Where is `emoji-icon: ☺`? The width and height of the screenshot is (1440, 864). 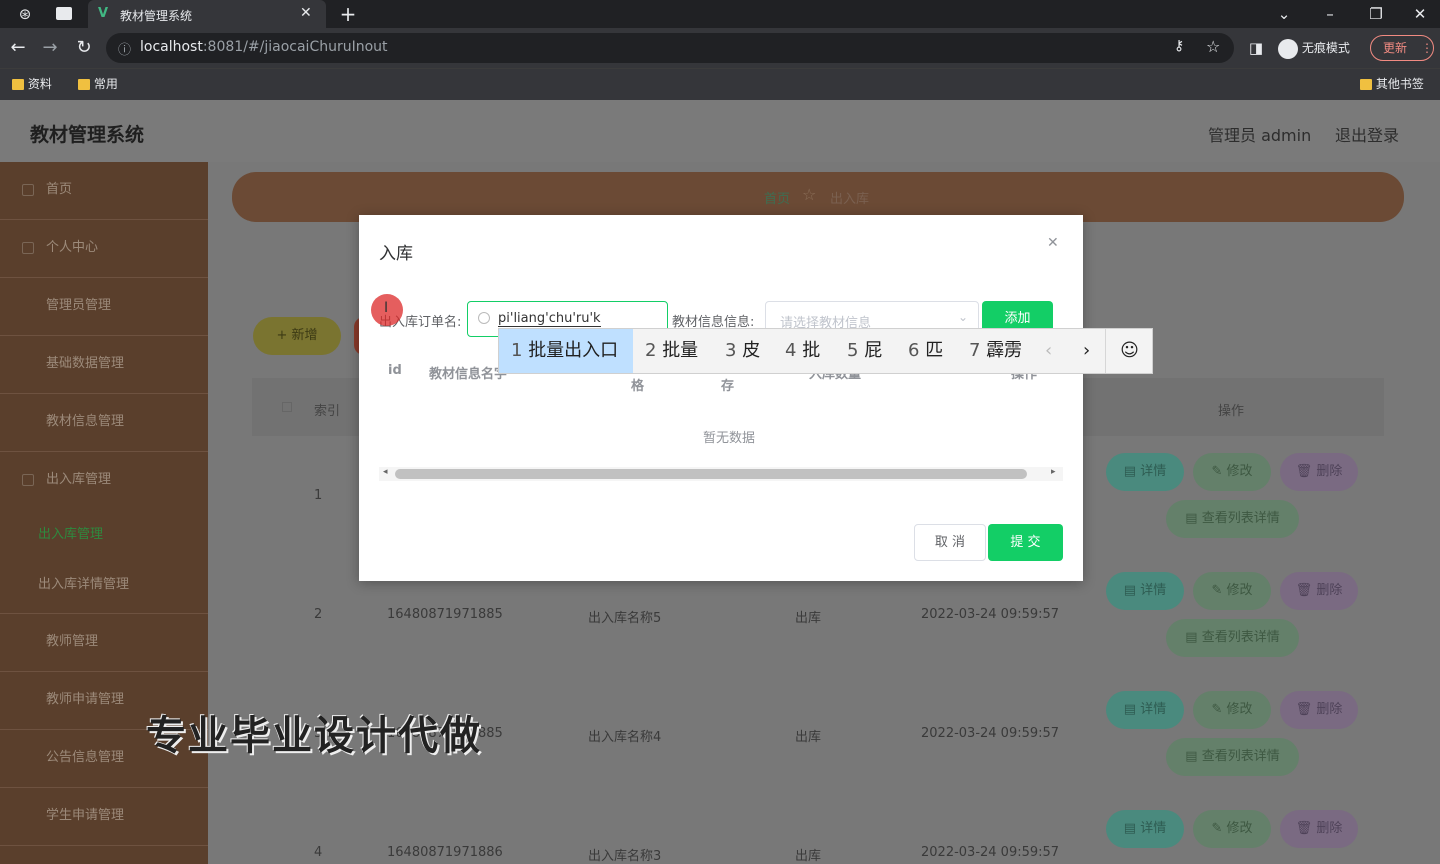 emoji-icon: ☺ is located at coordinates (1129, 351).